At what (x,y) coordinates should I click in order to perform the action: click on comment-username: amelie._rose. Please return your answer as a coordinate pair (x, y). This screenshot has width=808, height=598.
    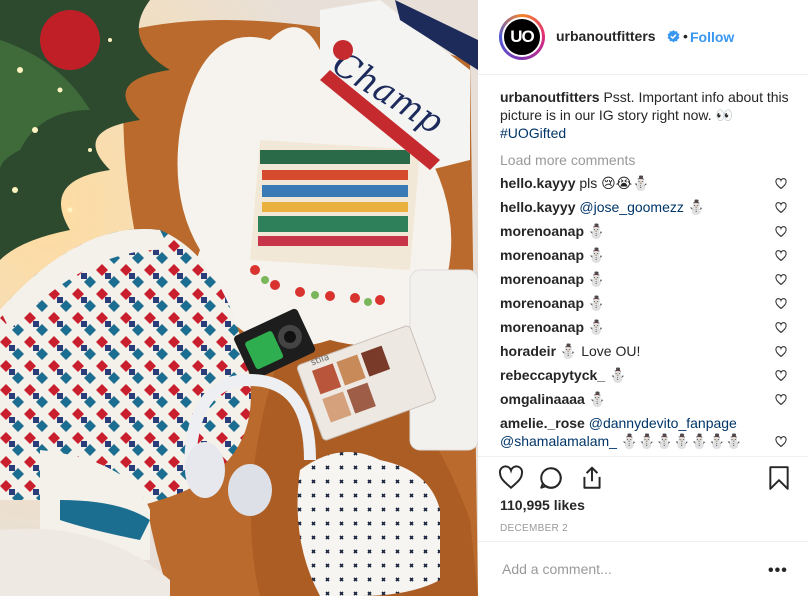
    Looking at the image, I should click on (542, 423).